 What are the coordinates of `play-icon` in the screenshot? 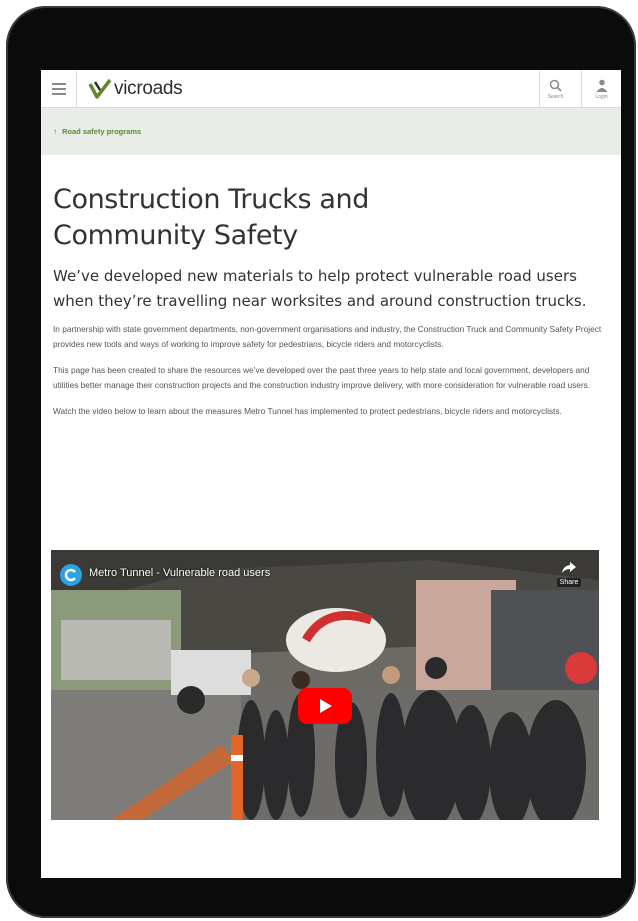 It's located at (326, 706).